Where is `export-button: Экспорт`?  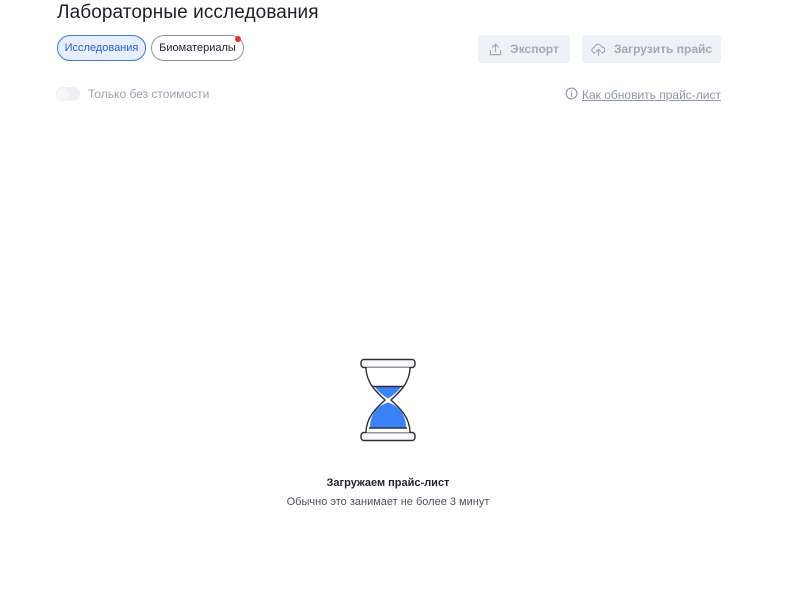
export-button: Экспорт is located at coordinates (524, 49).